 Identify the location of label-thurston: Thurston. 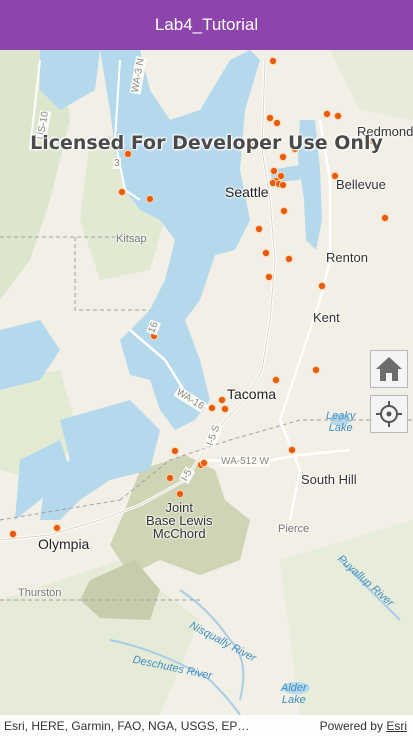
(40, 593).